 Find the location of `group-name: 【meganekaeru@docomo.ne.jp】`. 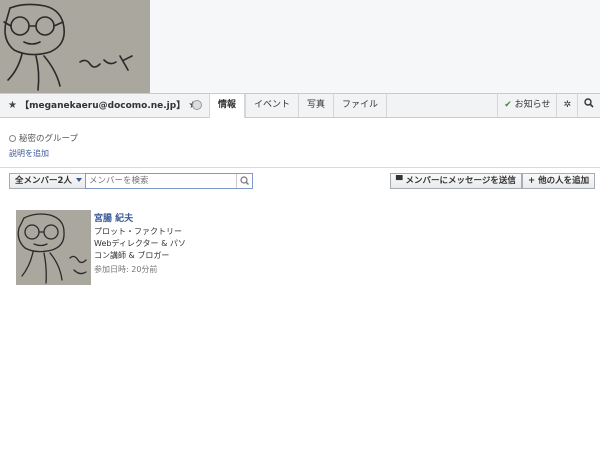

group-name: 【meganekaeru@docomo.ne.jp】 is located at coordinates (103, 106).